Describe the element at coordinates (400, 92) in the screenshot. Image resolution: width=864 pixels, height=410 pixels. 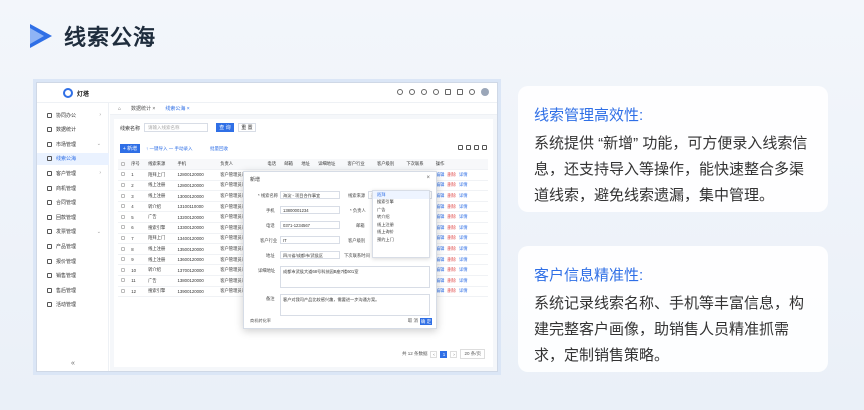
I see `search-icon` at that location.